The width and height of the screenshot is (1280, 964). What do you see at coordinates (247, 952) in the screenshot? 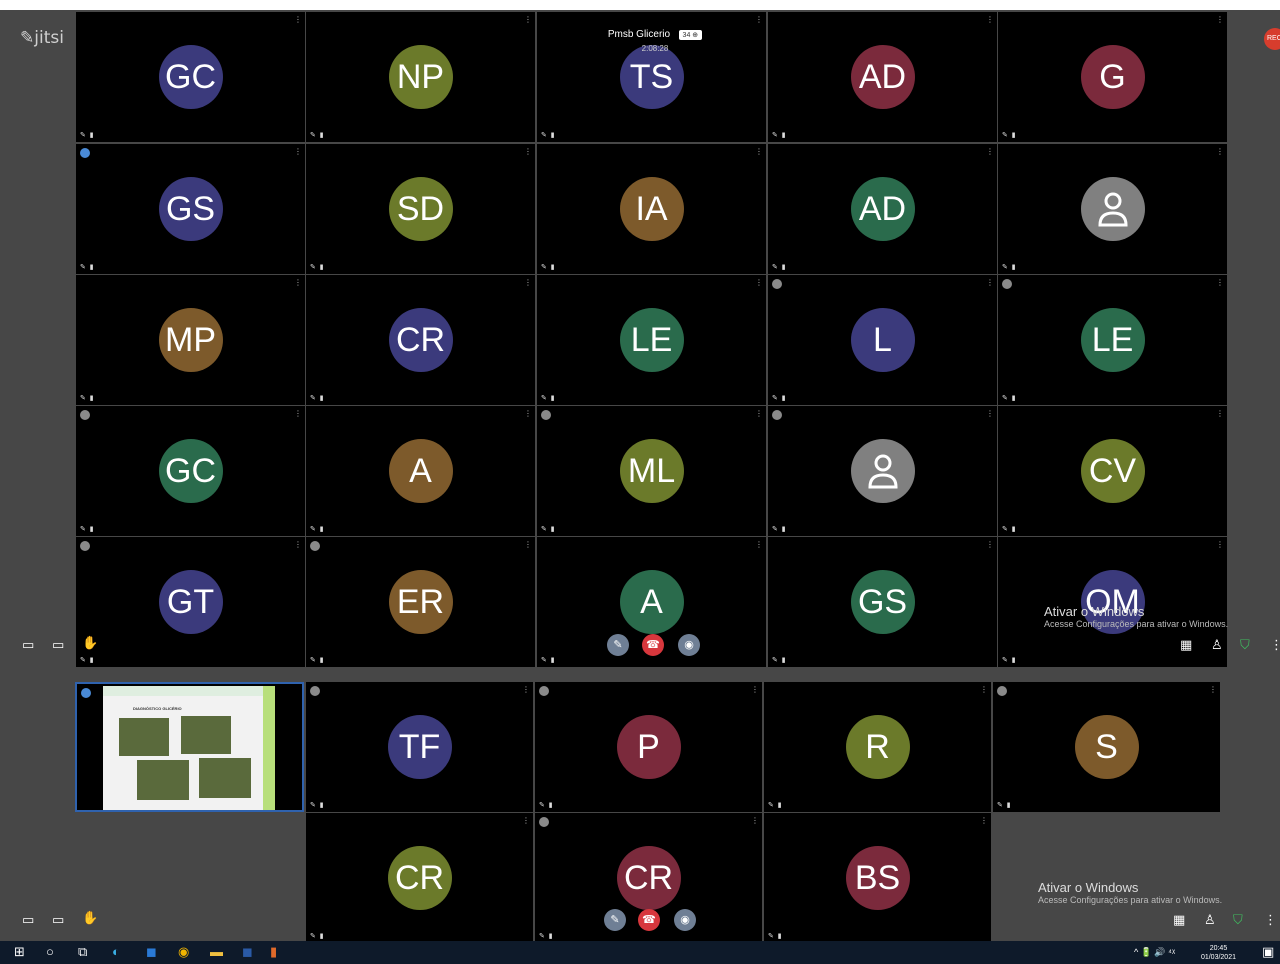
I see `word-icon: ◼` at bounding box center [247, 952].